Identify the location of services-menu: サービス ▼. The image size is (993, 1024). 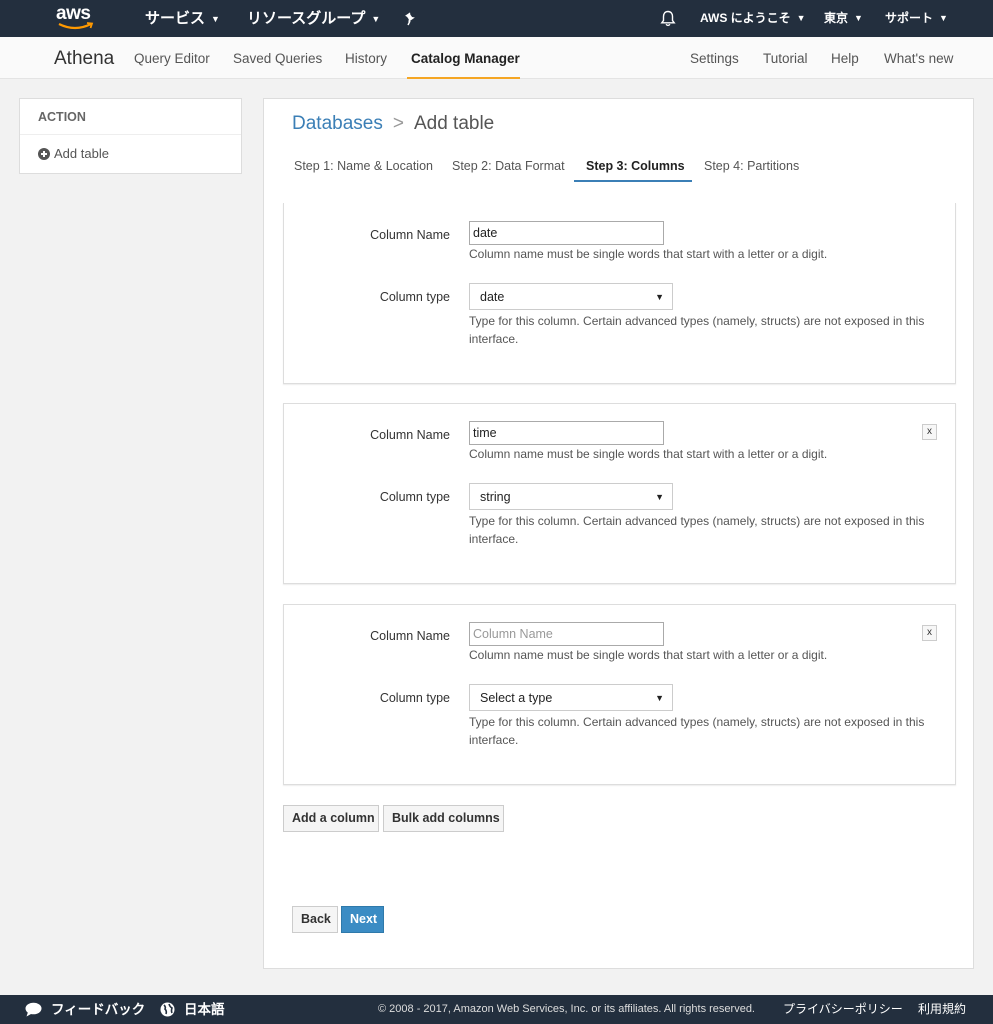
(182, 18).